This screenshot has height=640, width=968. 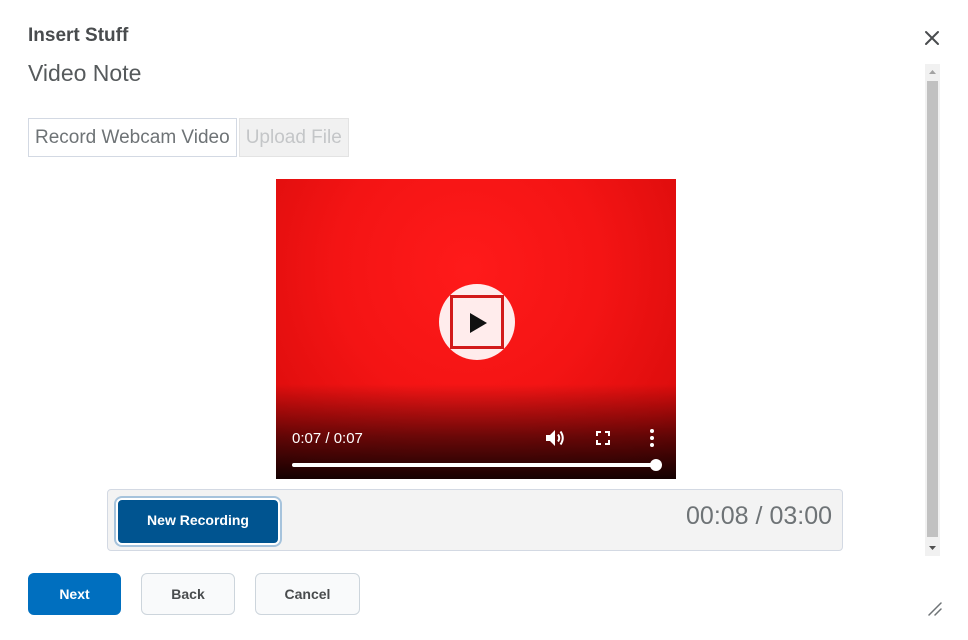 What do you see at coordinates (477, 465) in the screenshot?
I see `video-progress-bar` at bounding box center [477, 465].